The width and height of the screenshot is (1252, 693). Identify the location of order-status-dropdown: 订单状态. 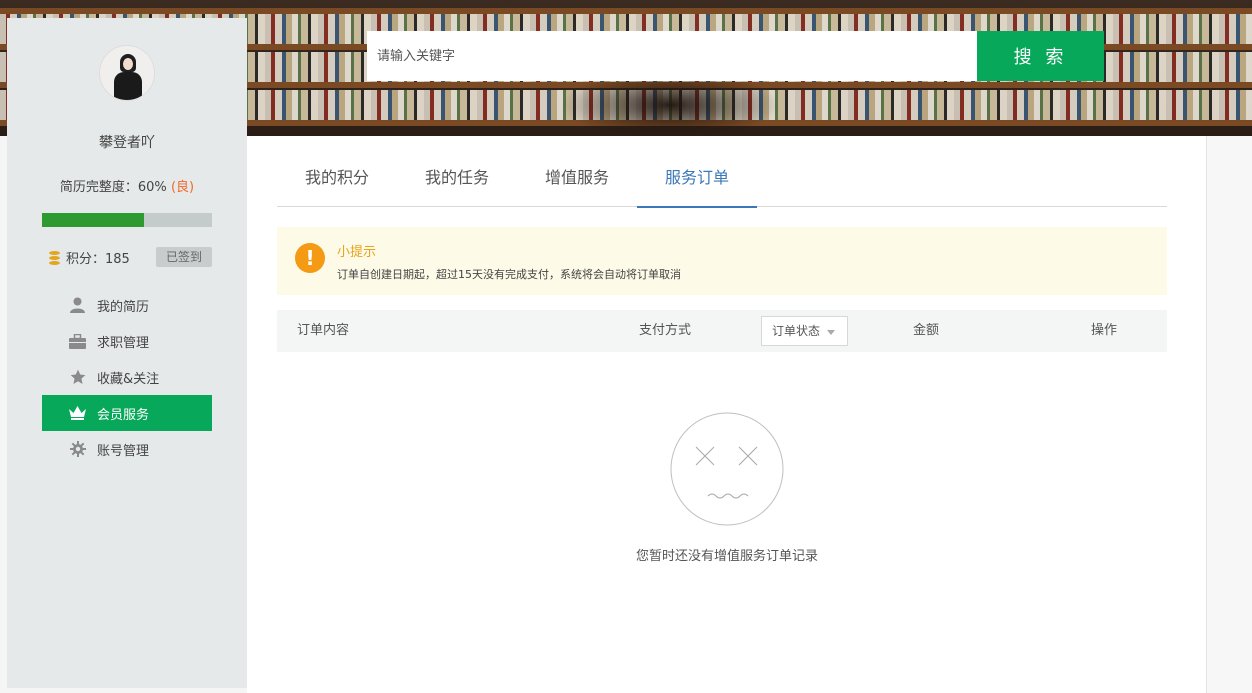
(804, 331).